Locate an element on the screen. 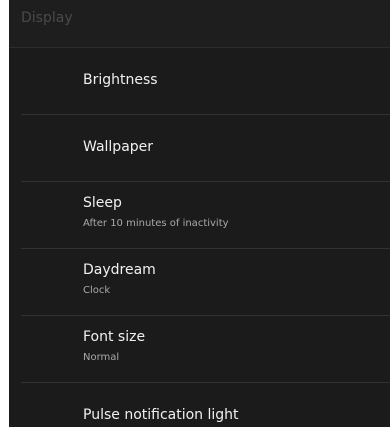  setting-pulse-notification-light: Pulse notification light is located at coordinates (205, 405).